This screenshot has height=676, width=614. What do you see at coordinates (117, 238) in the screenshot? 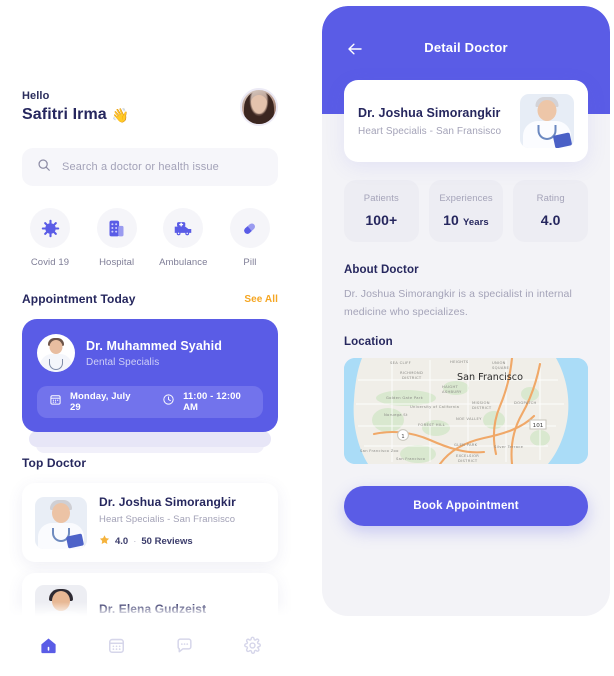
I see `category-item-hospital: Hospital` at bounding box center [117, 238].